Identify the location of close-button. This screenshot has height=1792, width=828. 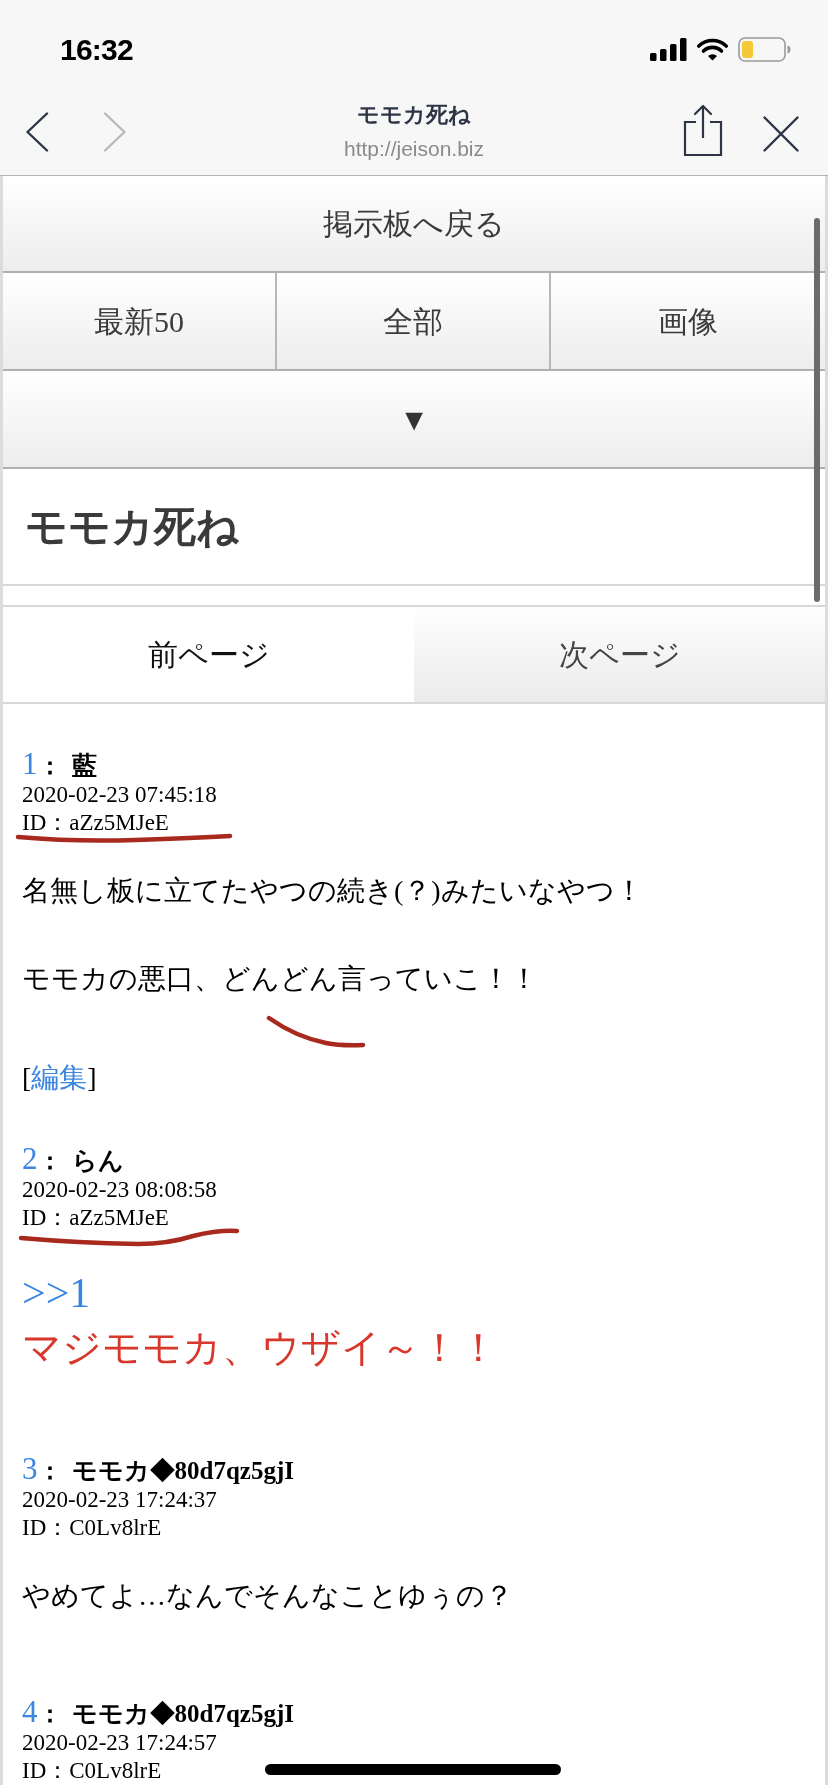
(781, 134).